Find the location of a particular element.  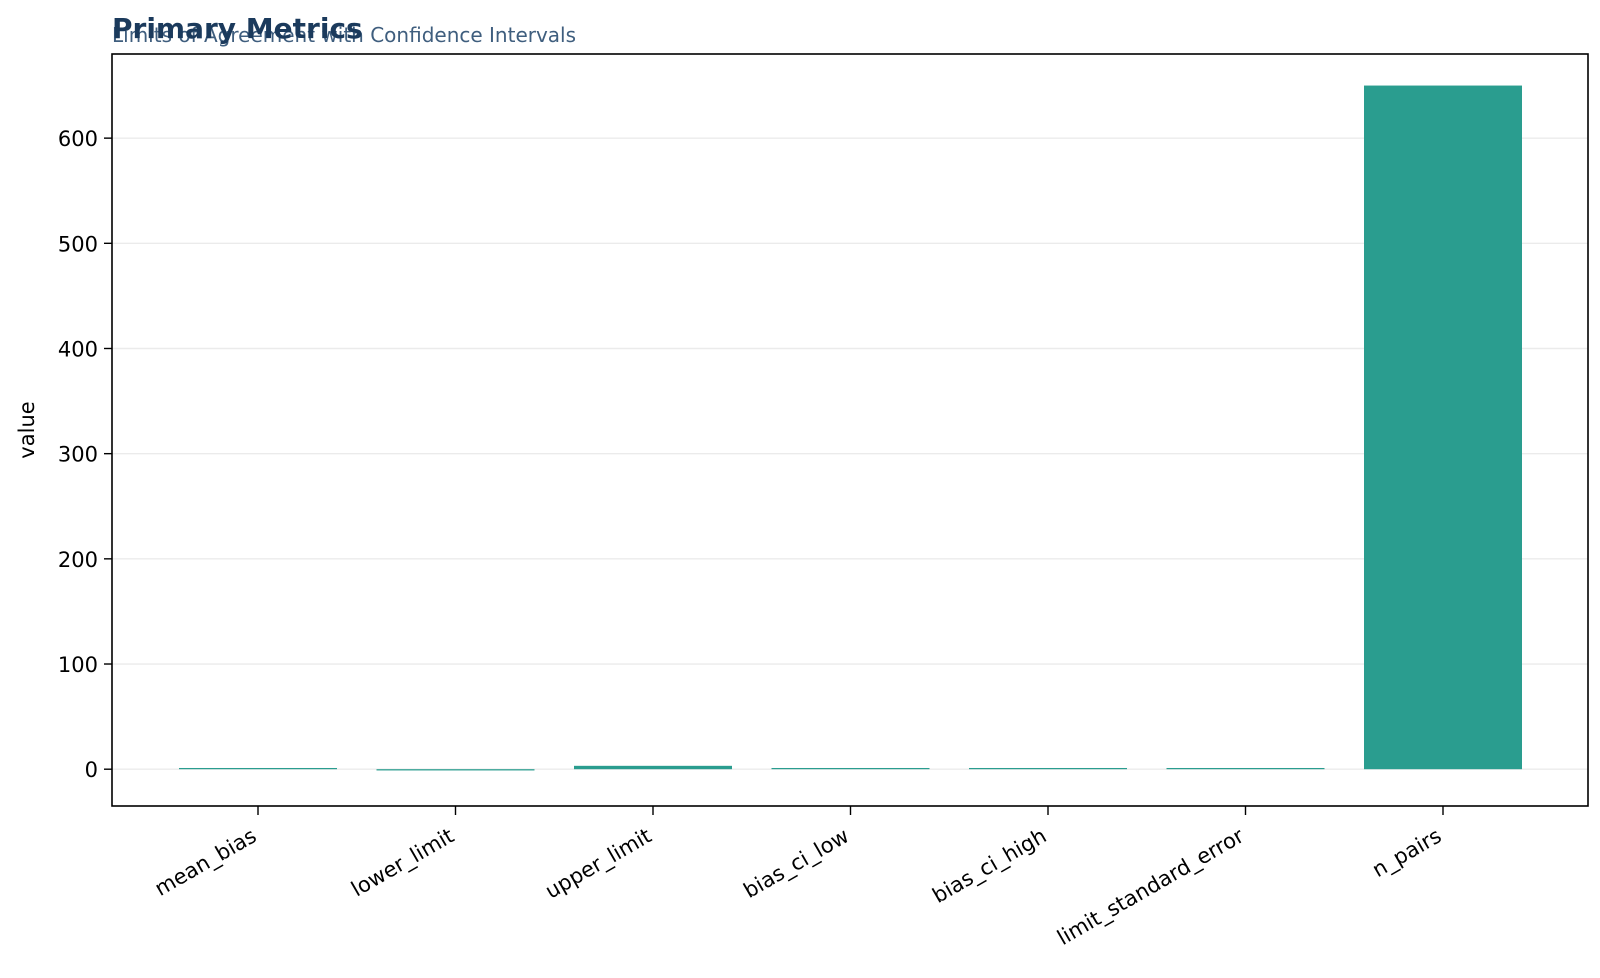

x-tick-label: upper_limit is located at coordinates (598, 864).